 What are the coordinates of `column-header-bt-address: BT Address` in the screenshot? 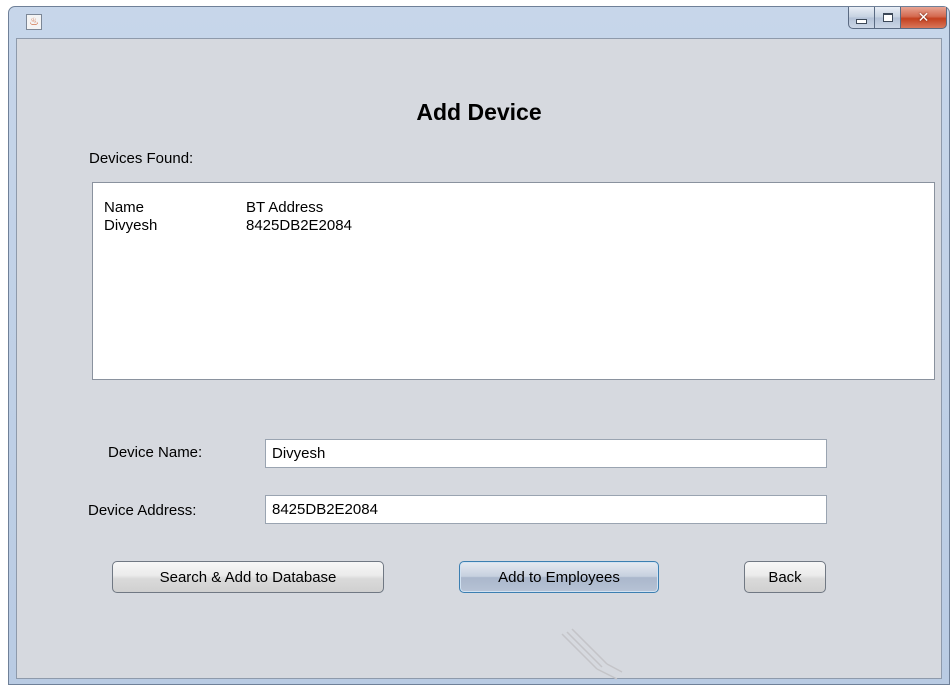 It's located at (285, 207).